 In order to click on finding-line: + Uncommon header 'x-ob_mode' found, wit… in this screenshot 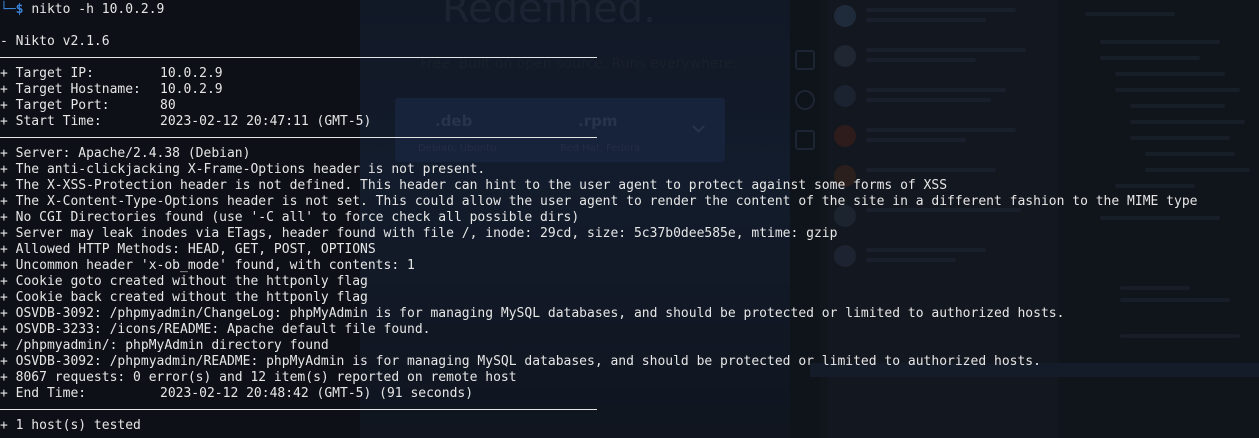, I will do `click(207, 265)`.